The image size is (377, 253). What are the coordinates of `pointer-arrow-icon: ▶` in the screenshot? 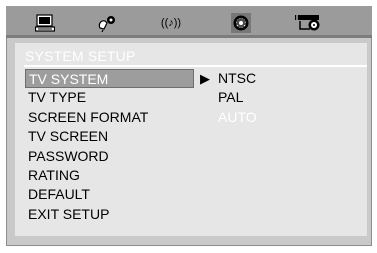 It's located at (205, 78).